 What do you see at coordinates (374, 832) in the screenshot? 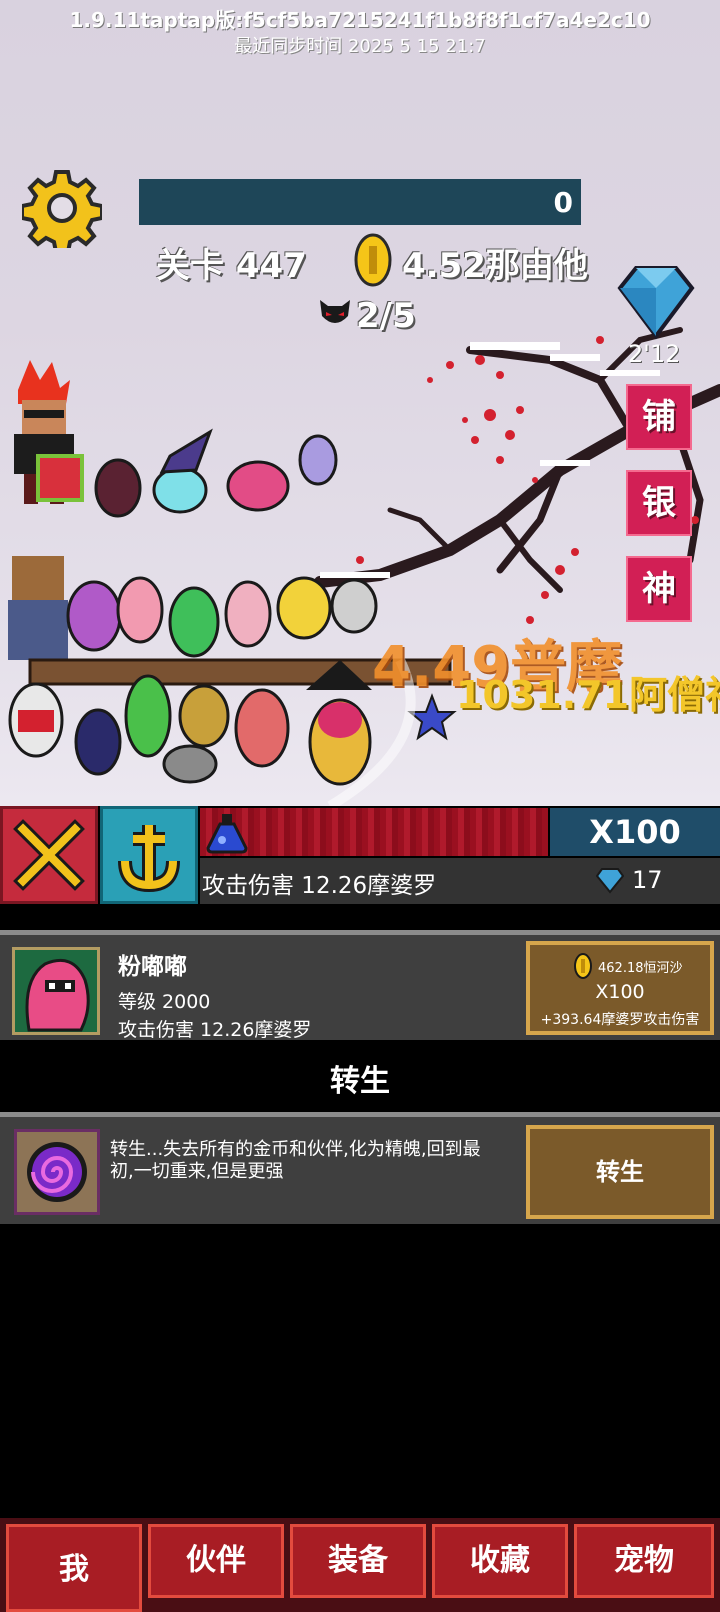
I see `blood-energy-bar` at bounding box center [374, 832].